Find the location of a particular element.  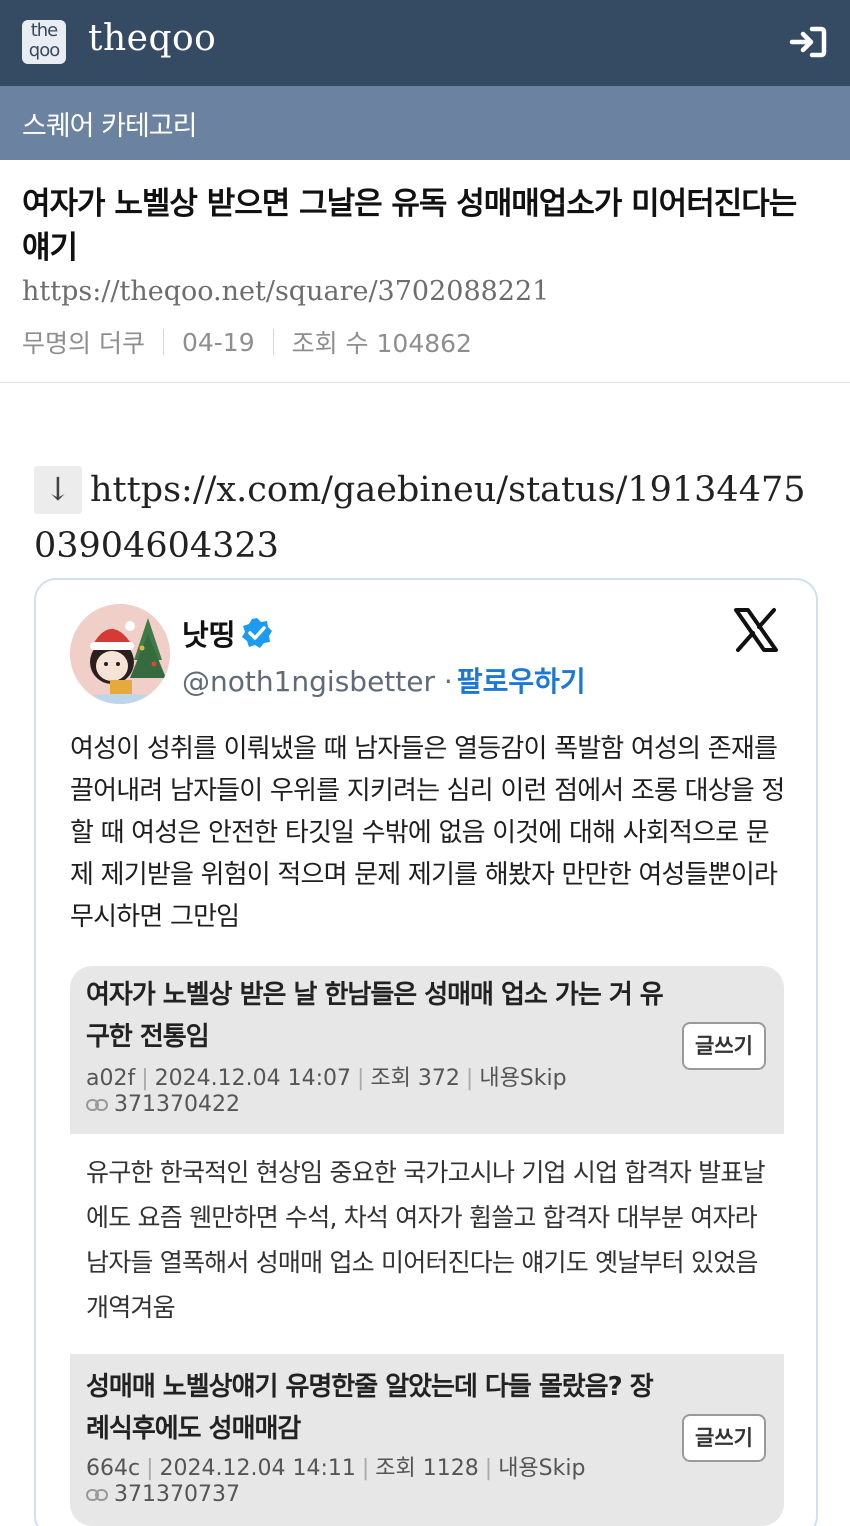

login-arrow-icon is located at coordinates (808, 42).